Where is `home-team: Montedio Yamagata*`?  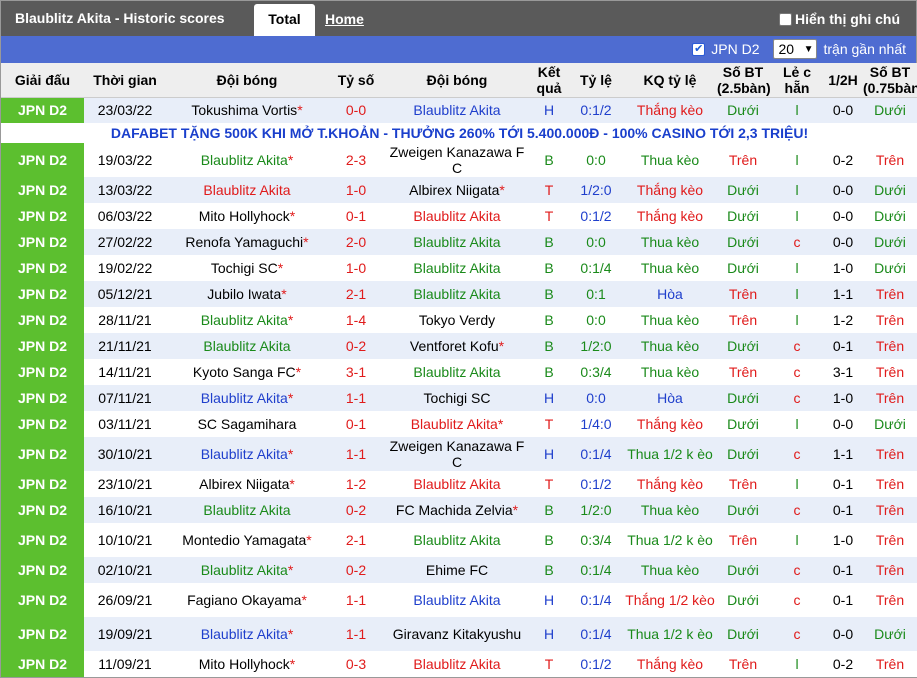
home-team: Montedio Yamagata* is located at coordinates (247, 540).